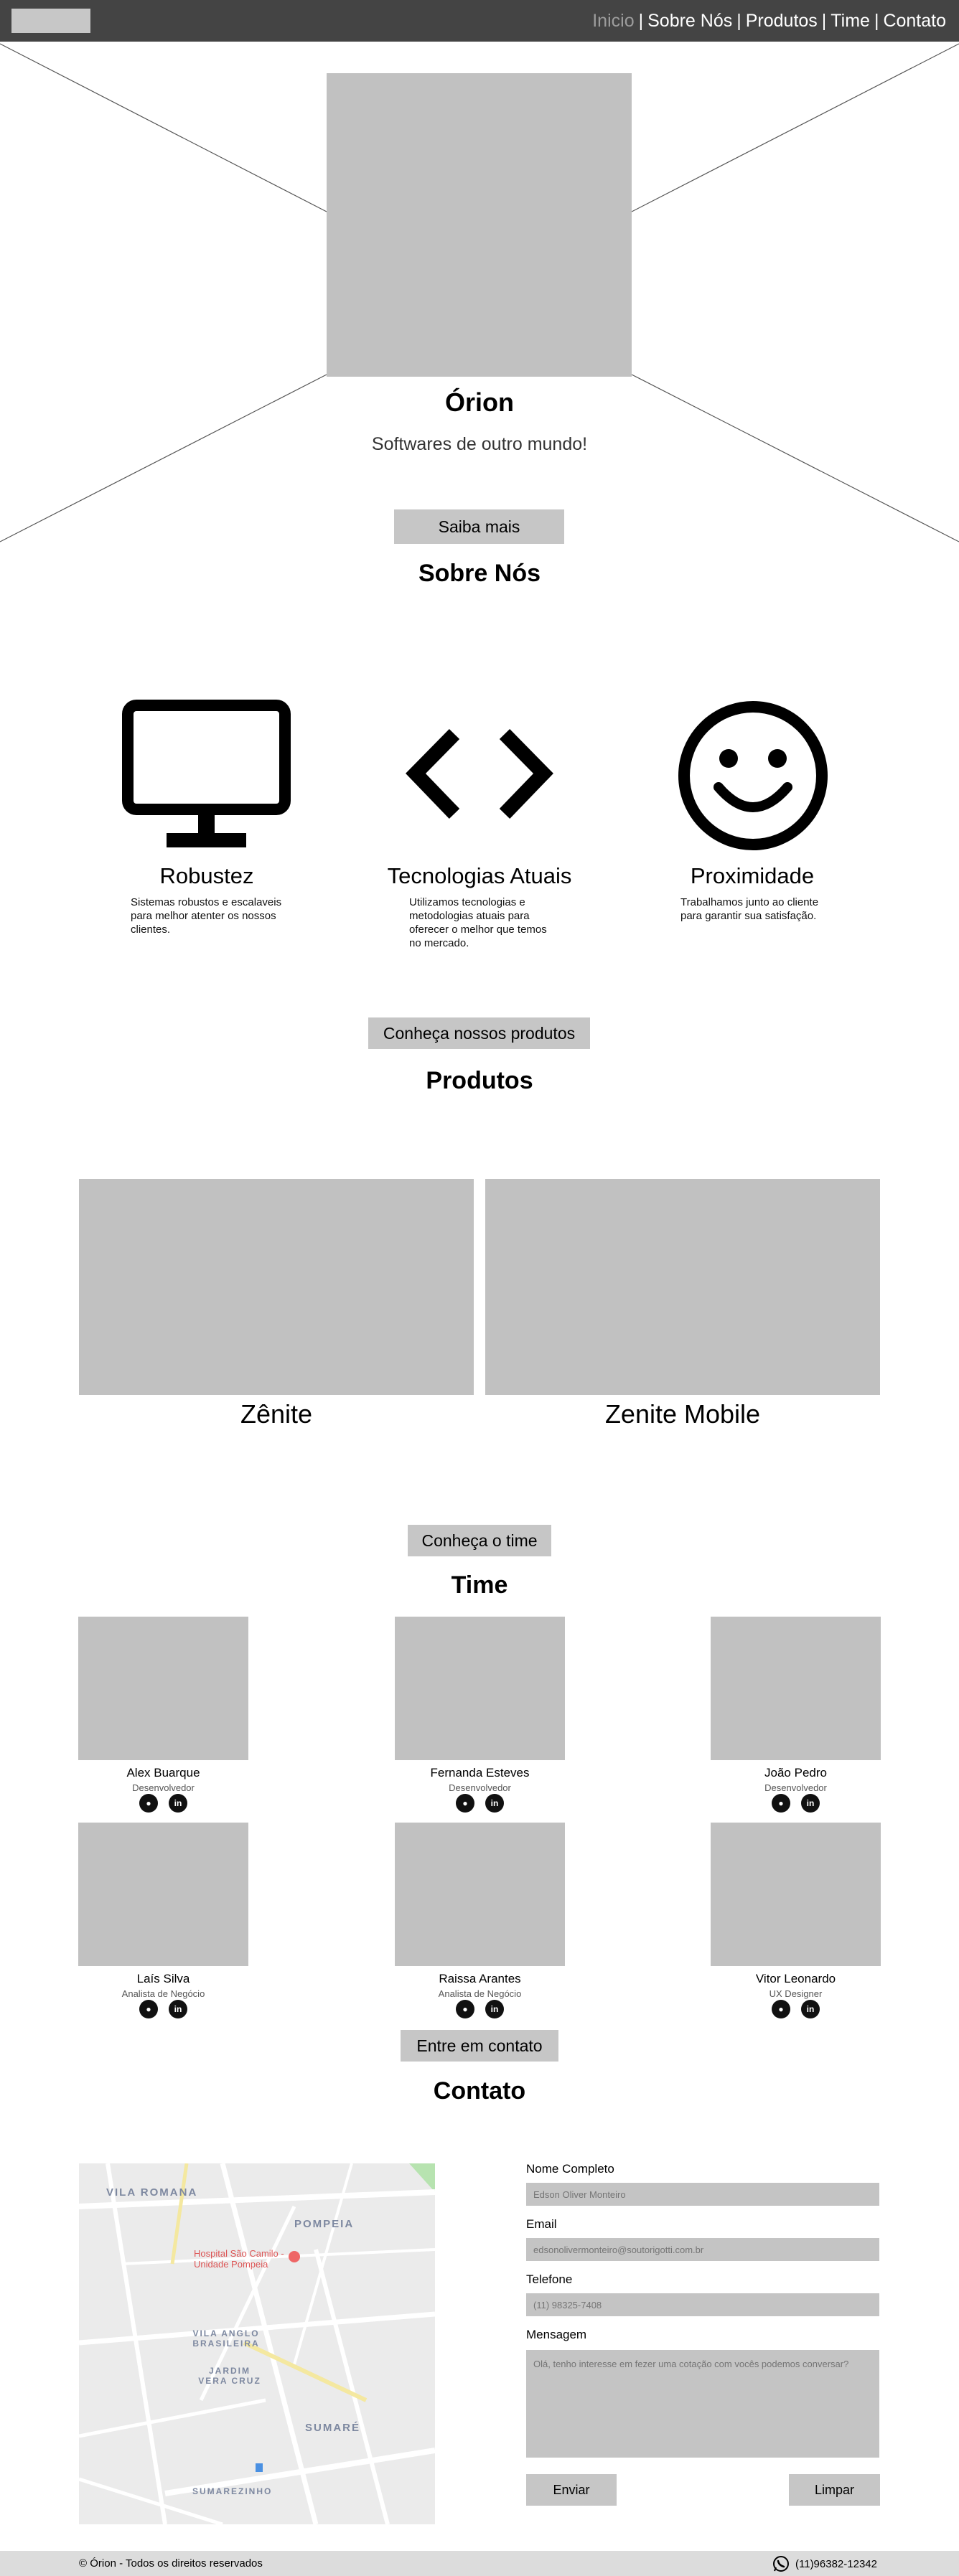  Describe the element at coordinates (163, 1773) in the screenshot. I see `member-name: Alex Buarque` at that location.